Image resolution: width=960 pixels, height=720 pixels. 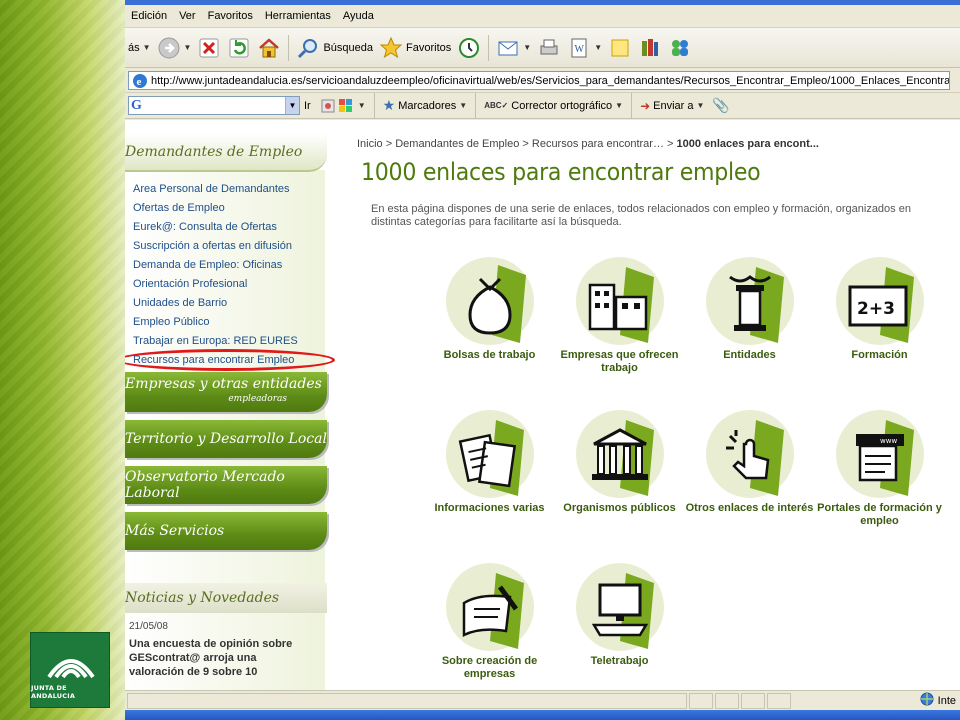 I want to click on back-button-label: ás, so click(x=134, y=47).